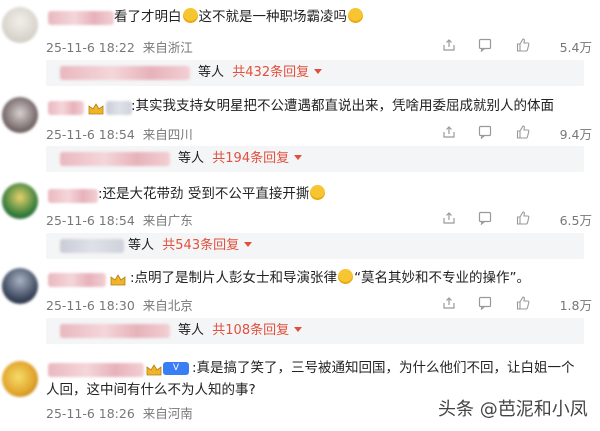 Image resolution: width=600 pixels, height=431 pixels. I want to click on watermark-name: 芭泥和小凤, so click(542, 409).